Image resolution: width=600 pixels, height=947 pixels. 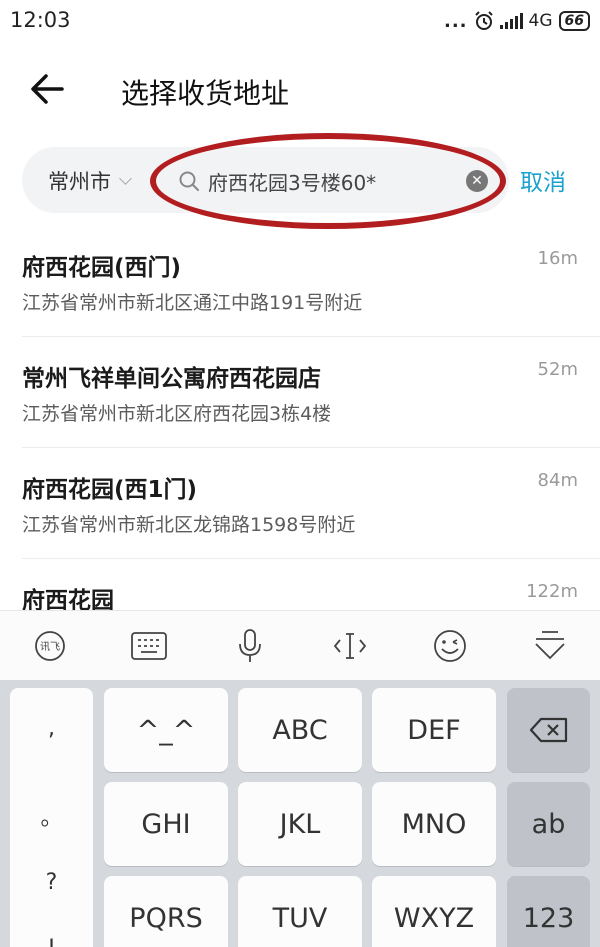 What do you see at coordinates (434, 824) in the screenshot?
I see `key-mno: MNO` at bounding box center [434, 824].